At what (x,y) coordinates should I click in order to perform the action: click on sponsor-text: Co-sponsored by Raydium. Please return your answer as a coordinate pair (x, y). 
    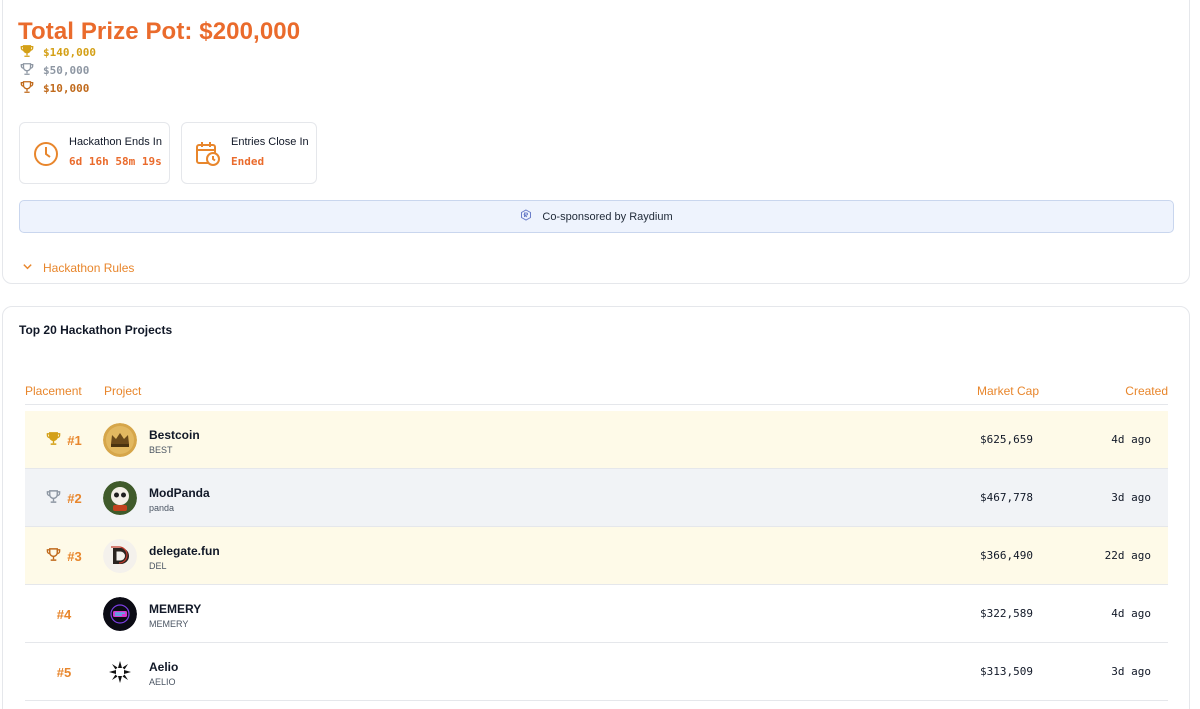
    Looking at the image, I should click on (607, 216).